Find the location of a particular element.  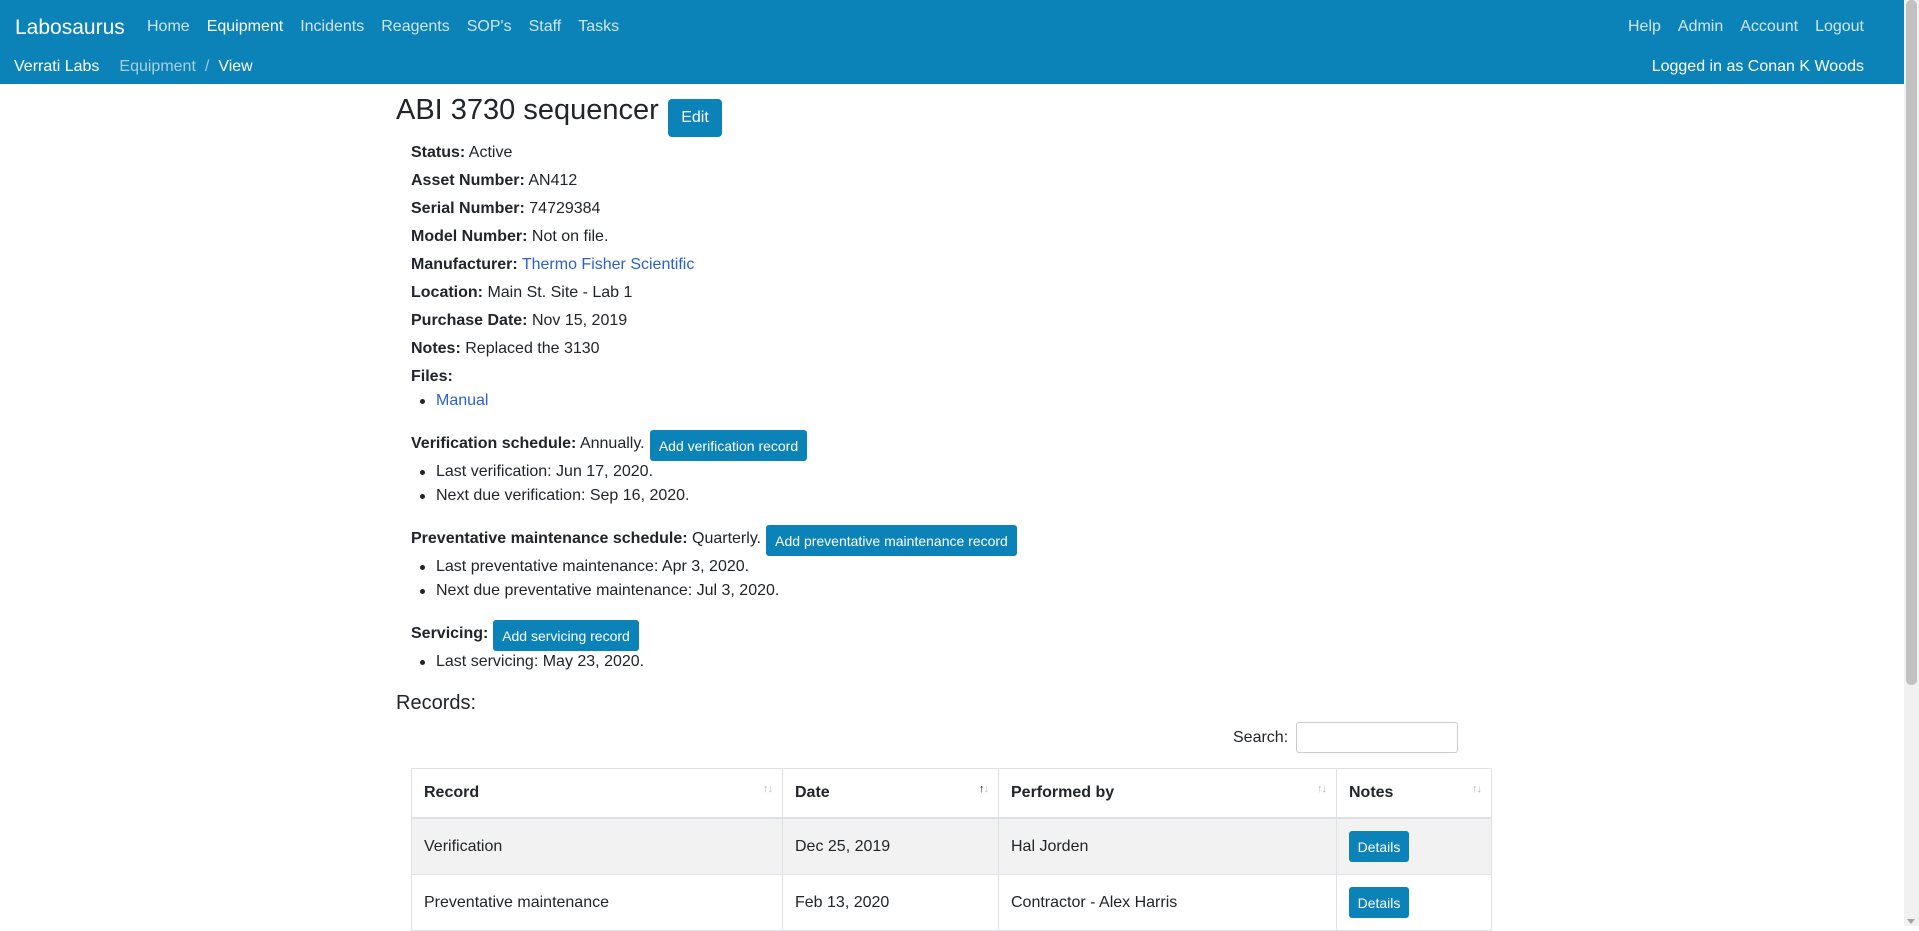

add-verification-record-button: Add verification record is located at coordinates (728, 445).